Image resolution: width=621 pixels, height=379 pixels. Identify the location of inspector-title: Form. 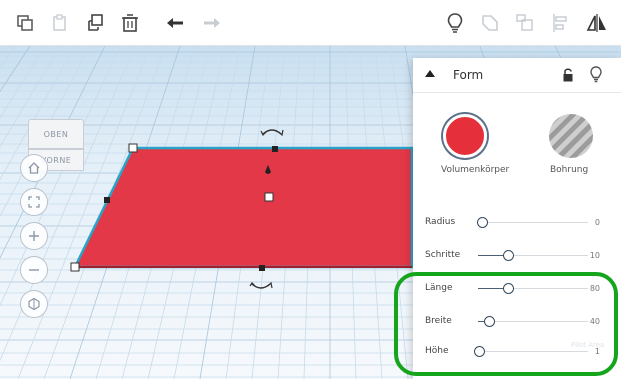
(468, 75).